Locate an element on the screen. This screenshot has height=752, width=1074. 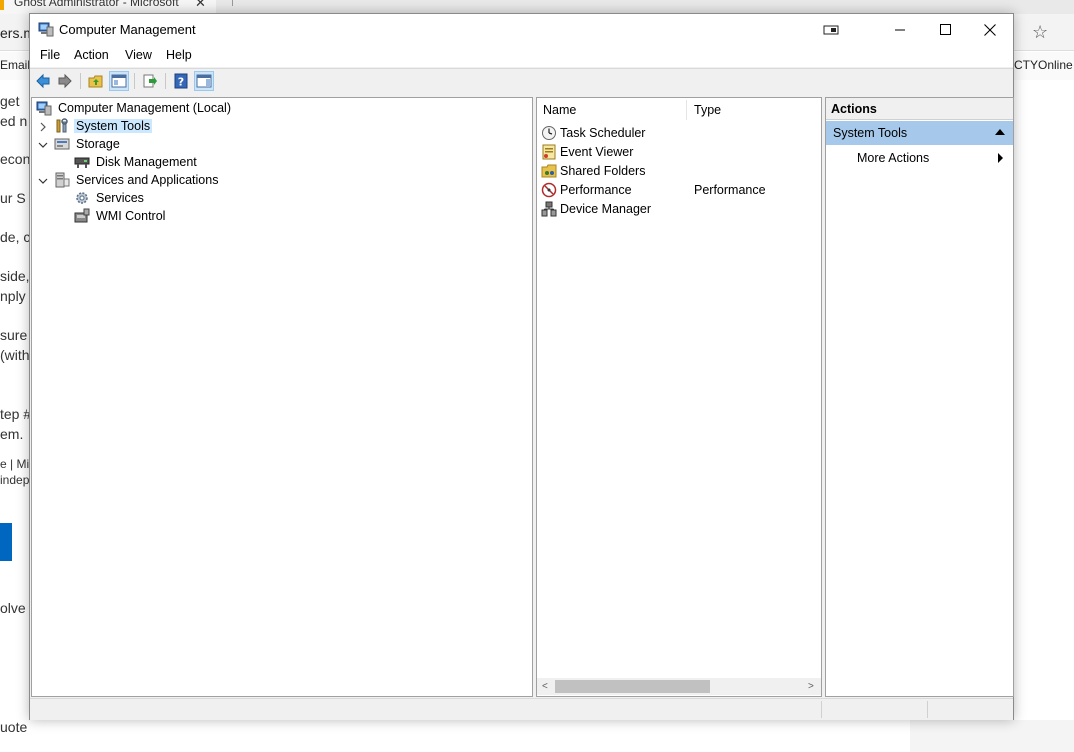
clock-icon is located at coordinates (549, 132).